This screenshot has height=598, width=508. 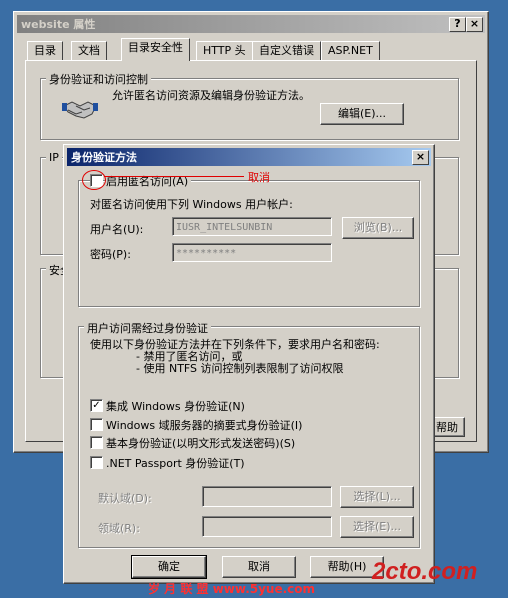 I want to click on tab-directory: 目录, so click(x=45, y=50).